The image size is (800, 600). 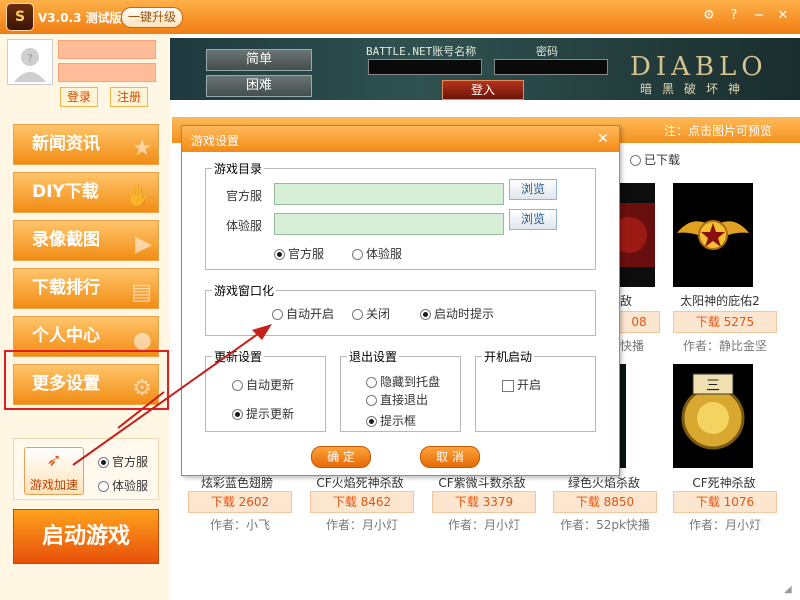 What do you see at coordinates (485, 69) in the screenshot?
I see `game-banner: 简单 困难 BATTLE.NET账号名称 密码 登入 DIABLO 暗黑破坏神` at bounding box center [485, 69].